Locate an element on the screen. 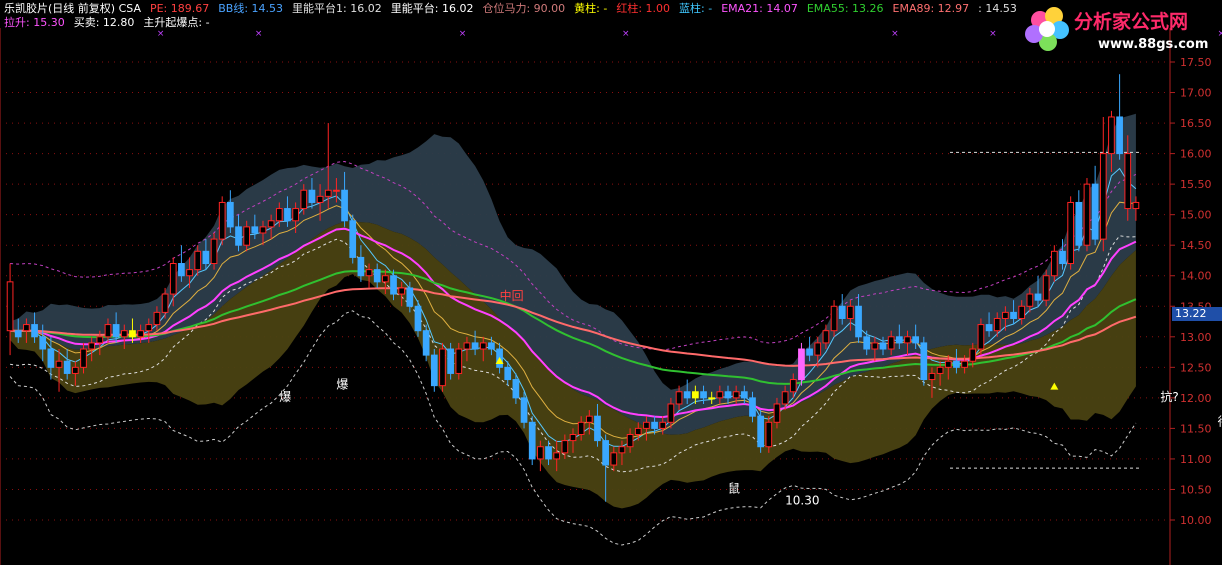  y-tick-label: 15.50 is located at coordinates (1196, 184).